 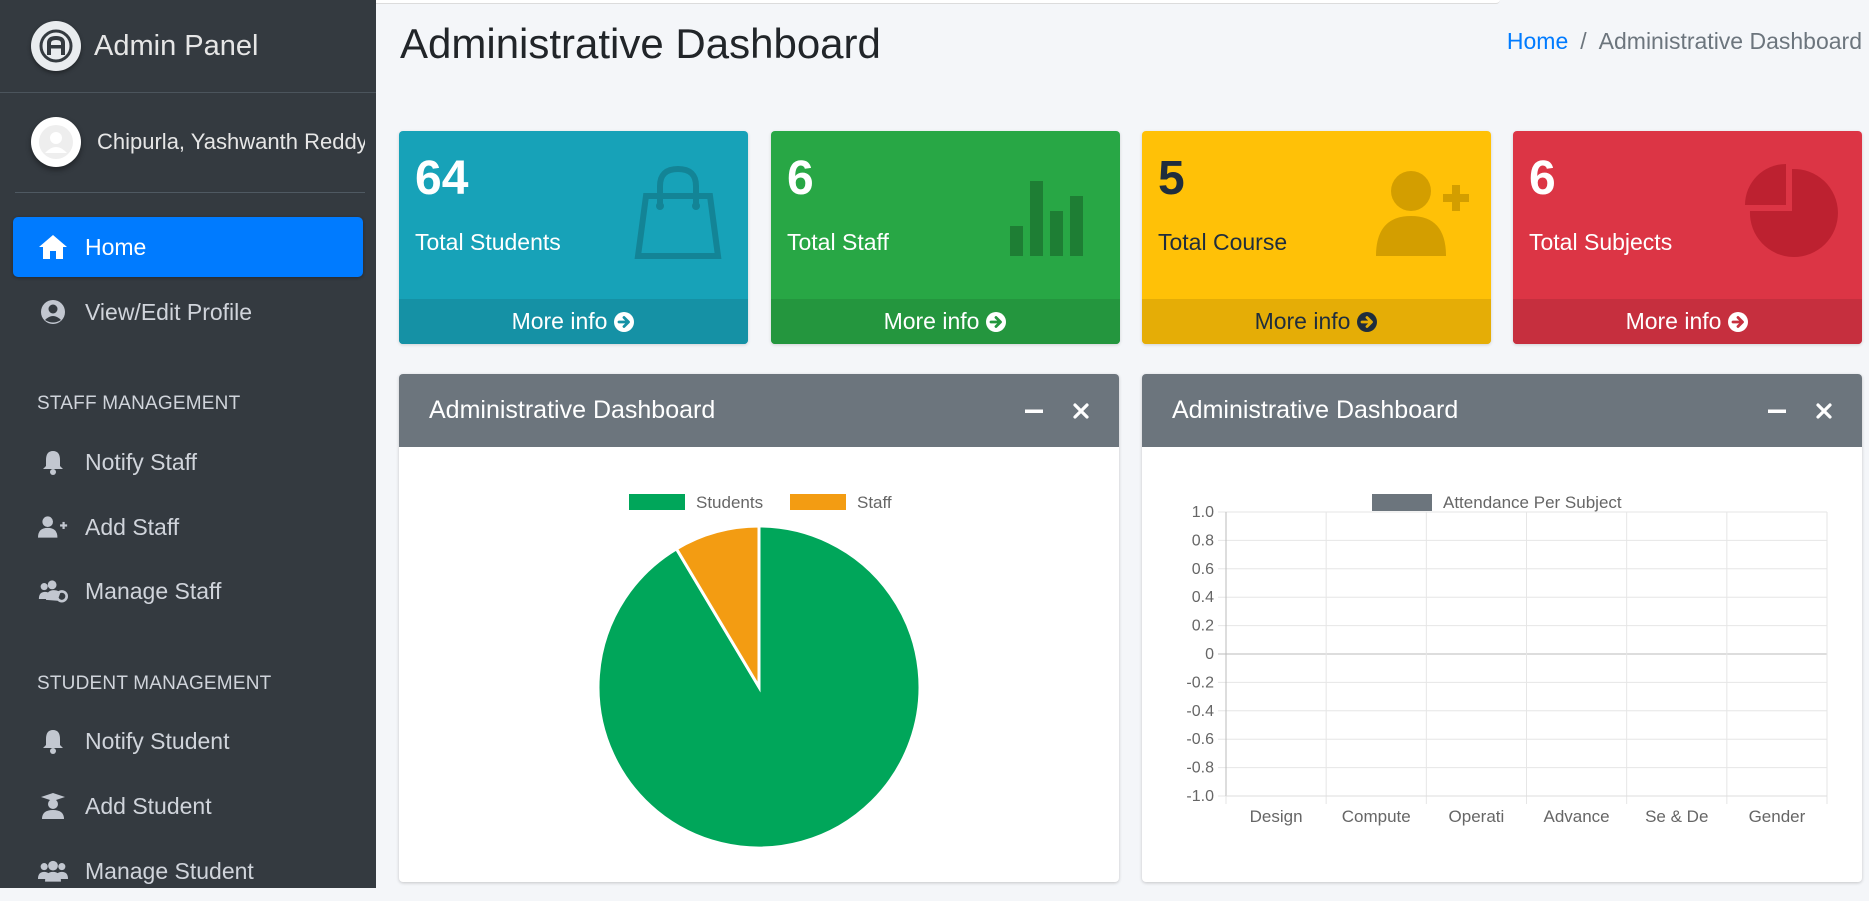 What do you see at coordinates (1537, 41) in the screenshot?
I see `breadcrumb-home-link: Home` at bounding box center [1537, 41].